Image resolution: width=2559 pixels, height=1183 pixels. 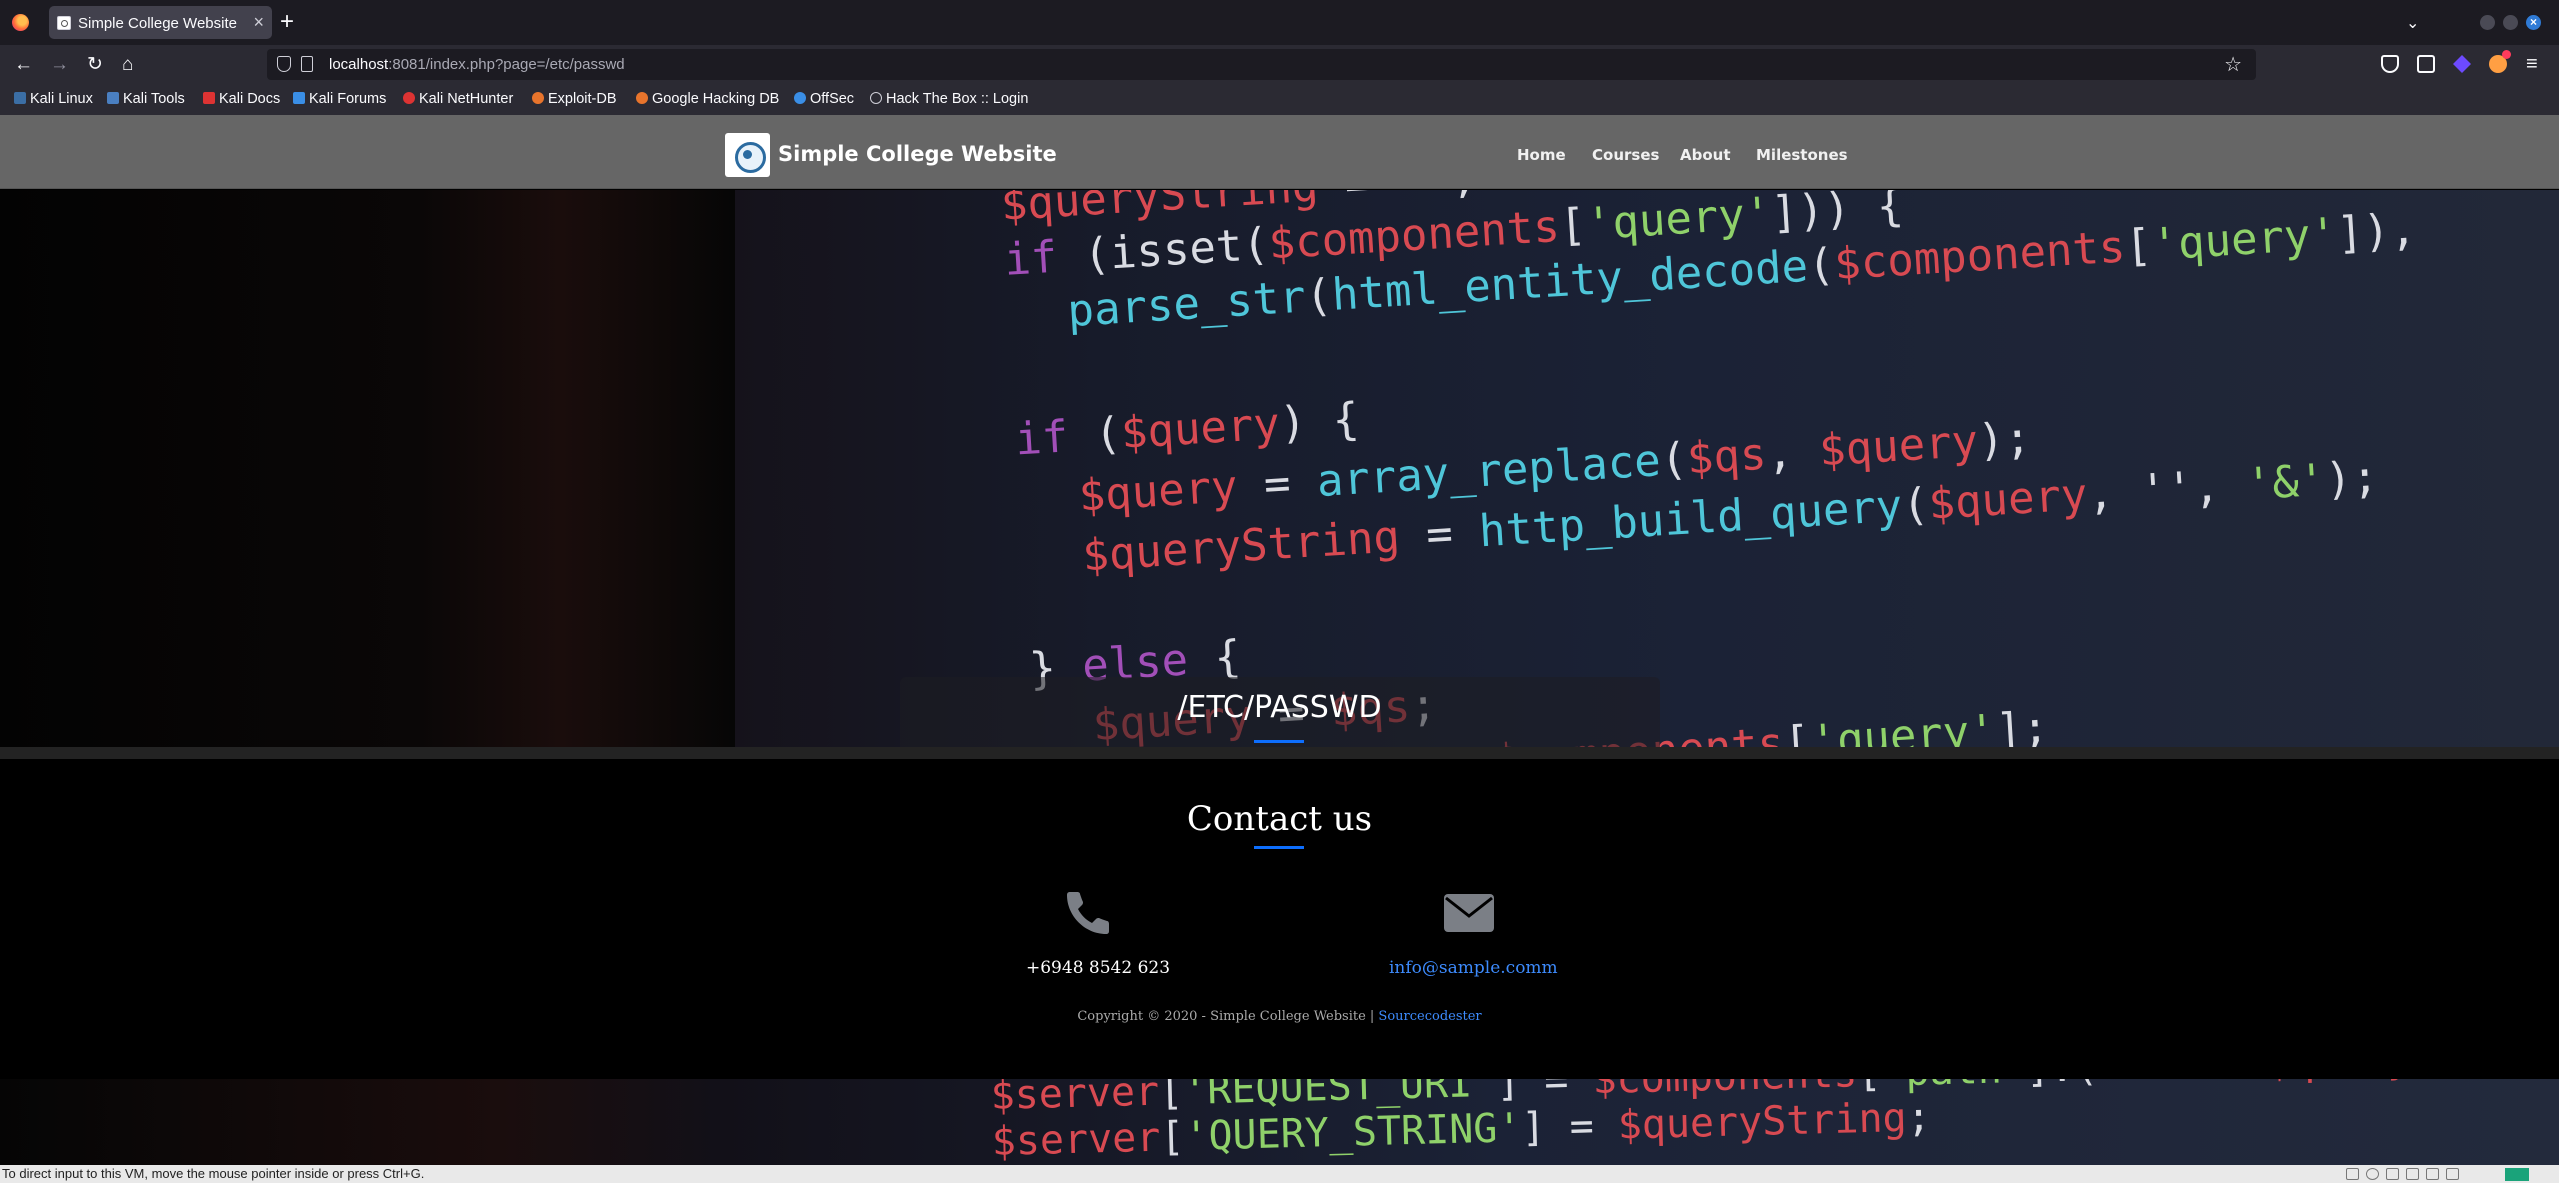 I want to click on maximize-button, so click(x=2510, y=22).